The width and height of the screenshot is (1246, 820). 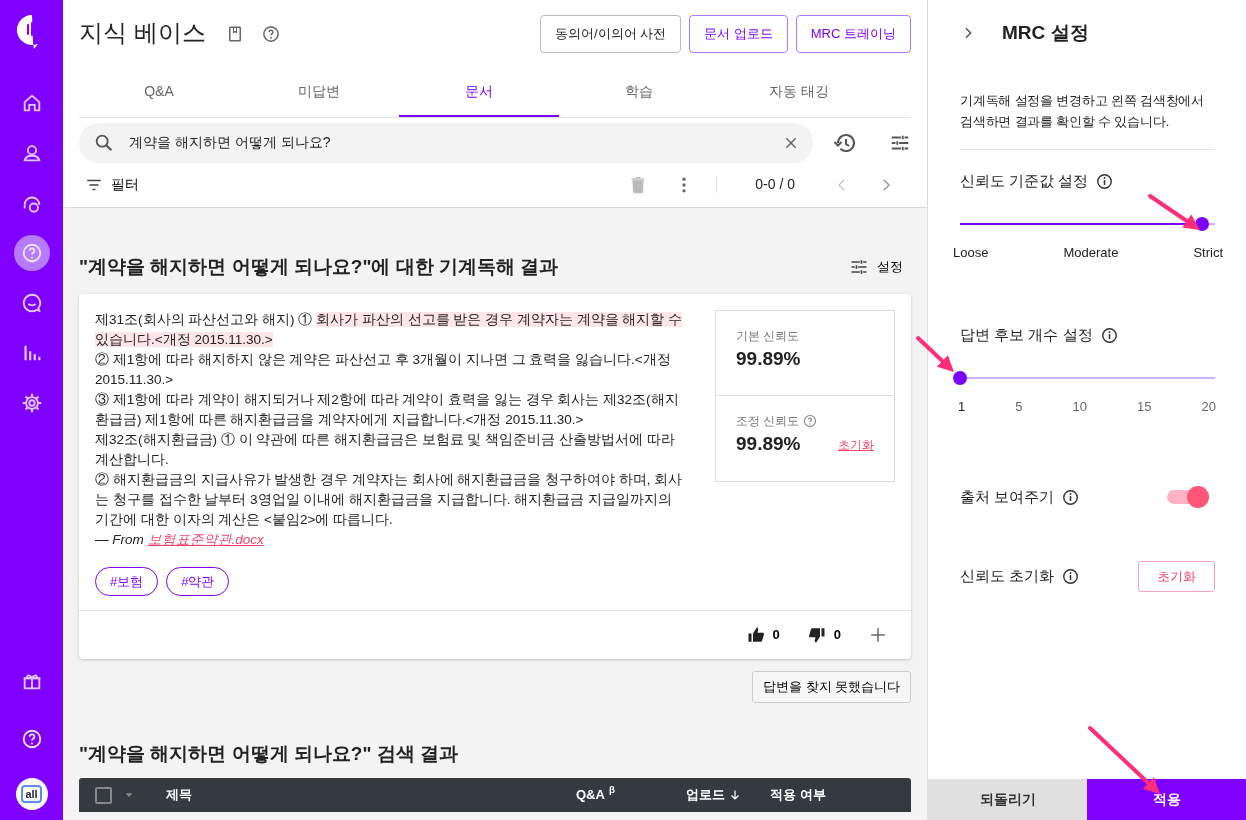 What do you see at coordinates (1045, 33) in the screenshot?
I see `panel-title: MRC 설정` at bounding box center [1045, 33].